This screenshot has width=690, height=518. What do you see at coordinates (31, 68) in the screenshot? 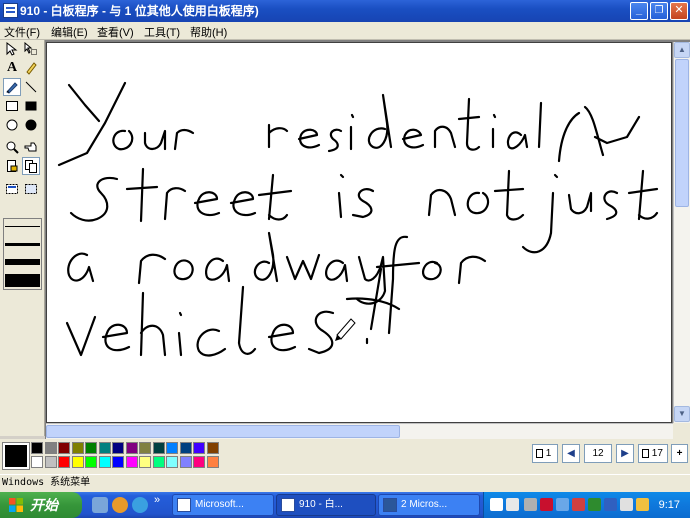
I see `highlighter-icon` at bounding box center [31, 68].